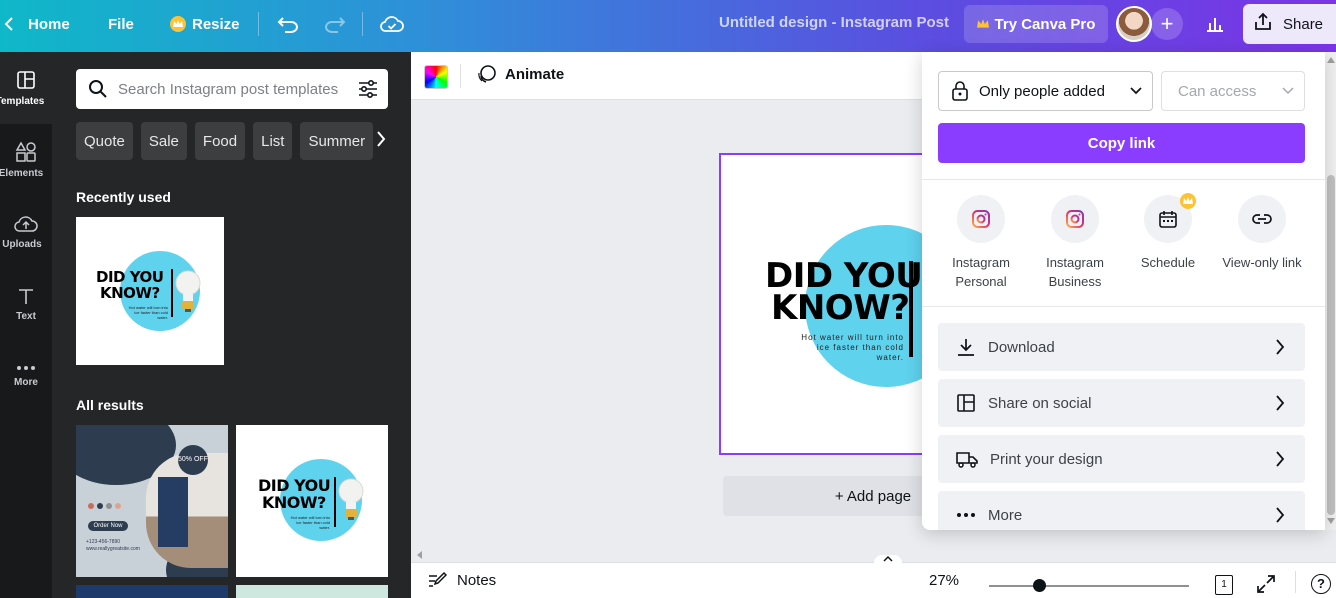 The image size is (1336, 598). What do you see at coordinates (162, 317) in the screenshot?
I see `thumb-sub-3: water.` at bounding box center [162, 317].